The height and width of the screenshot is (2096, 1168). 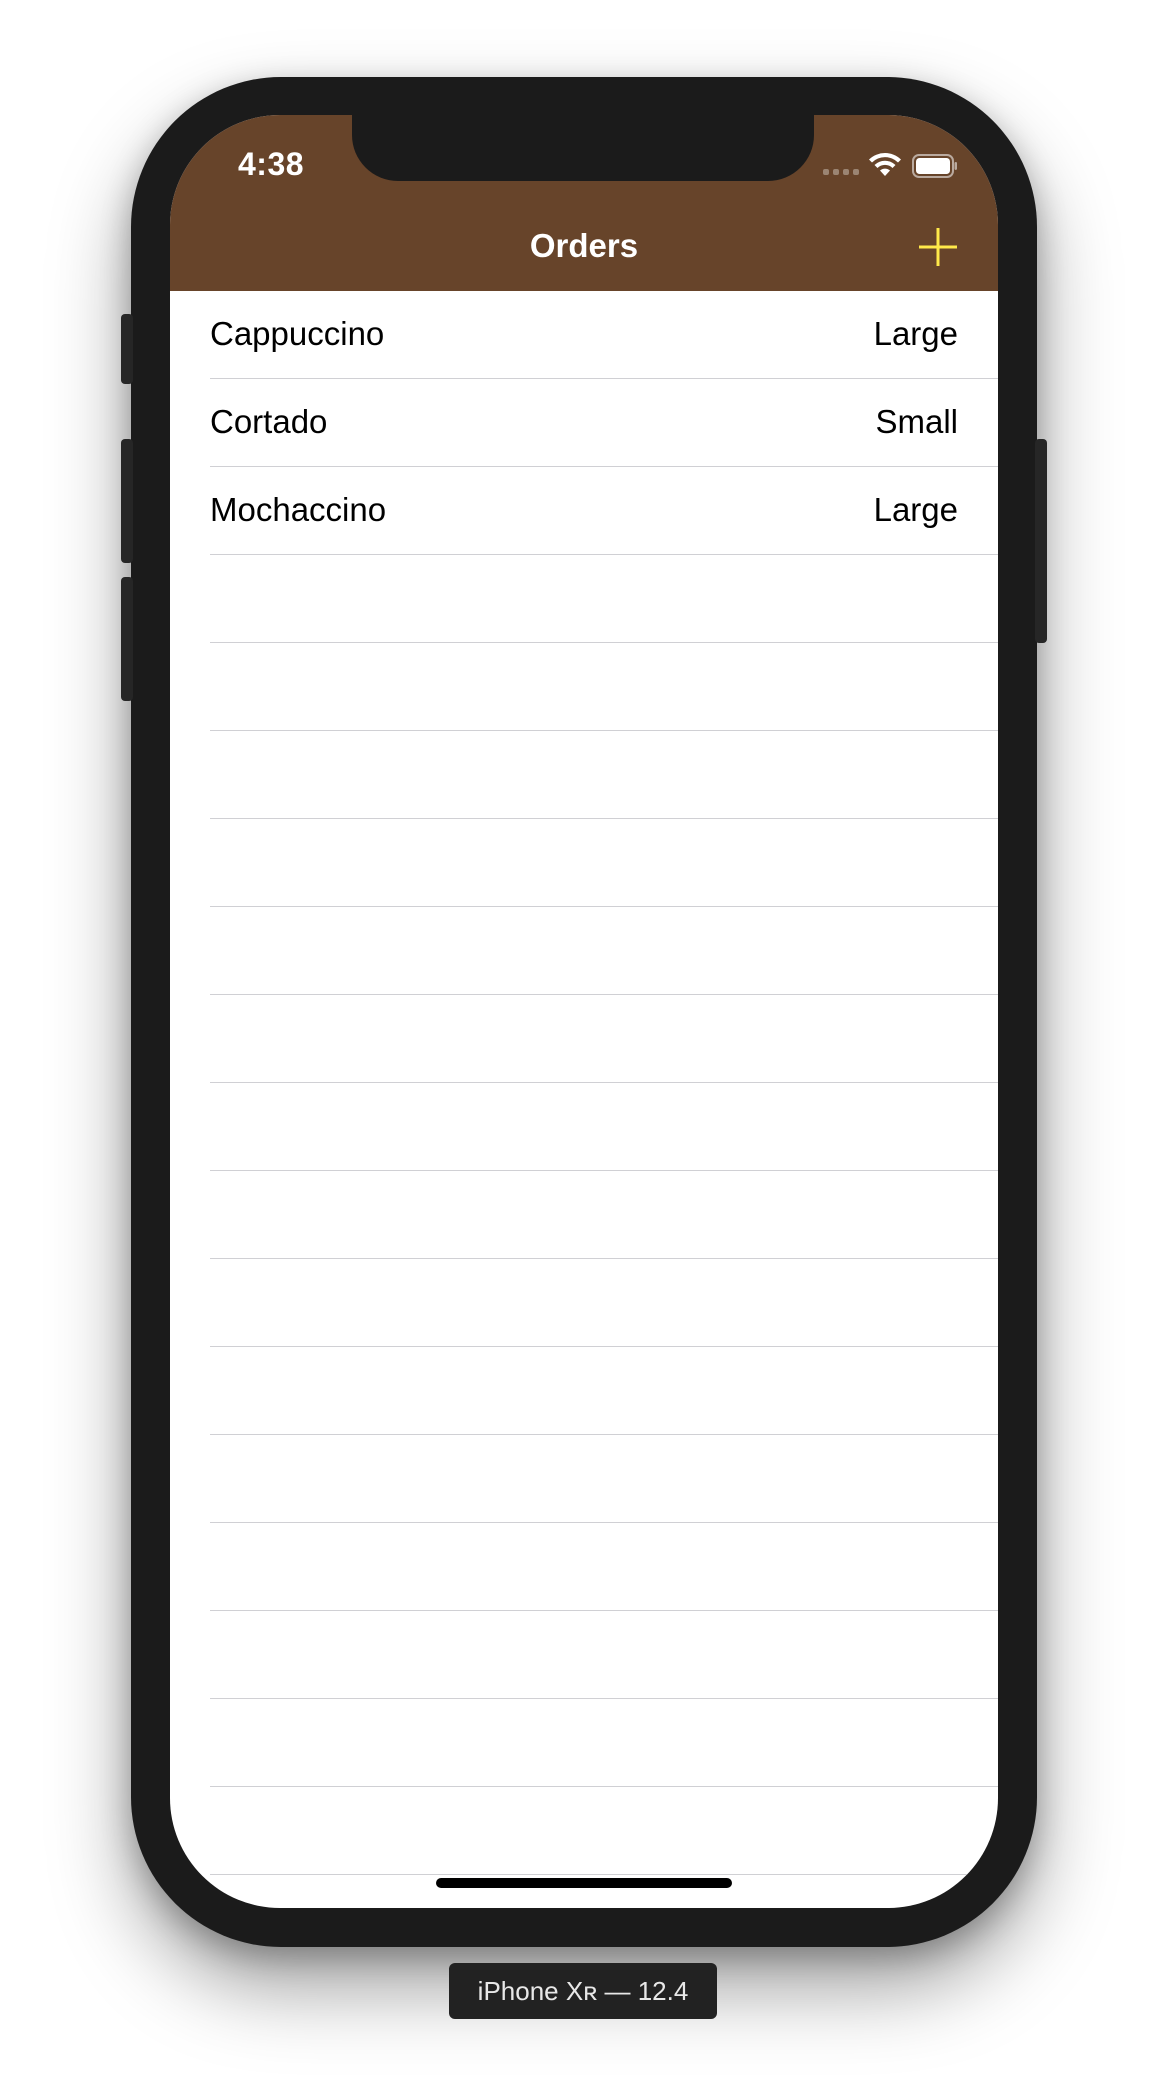 What do you see at coordinates (584, 245) in the screenshot?
I see `page-title: Orders` at bounding box center [584, 245].